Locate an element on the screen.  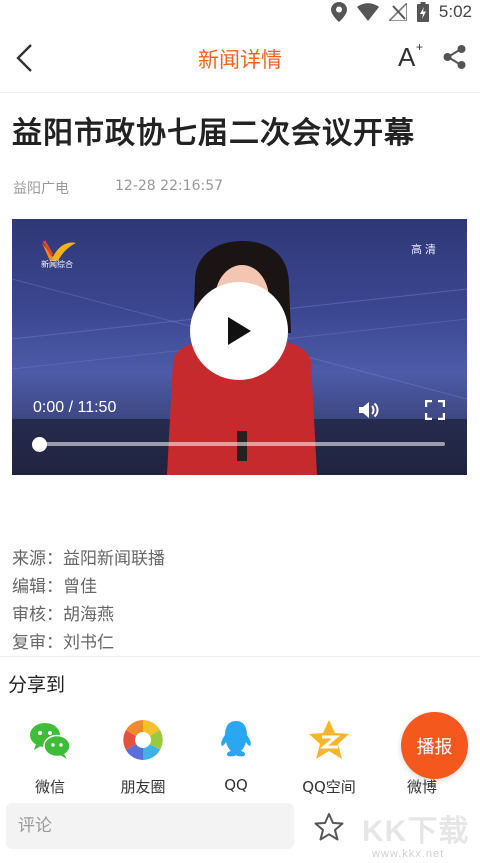
status-time: 5:02 is located at coordinates (455, 11).